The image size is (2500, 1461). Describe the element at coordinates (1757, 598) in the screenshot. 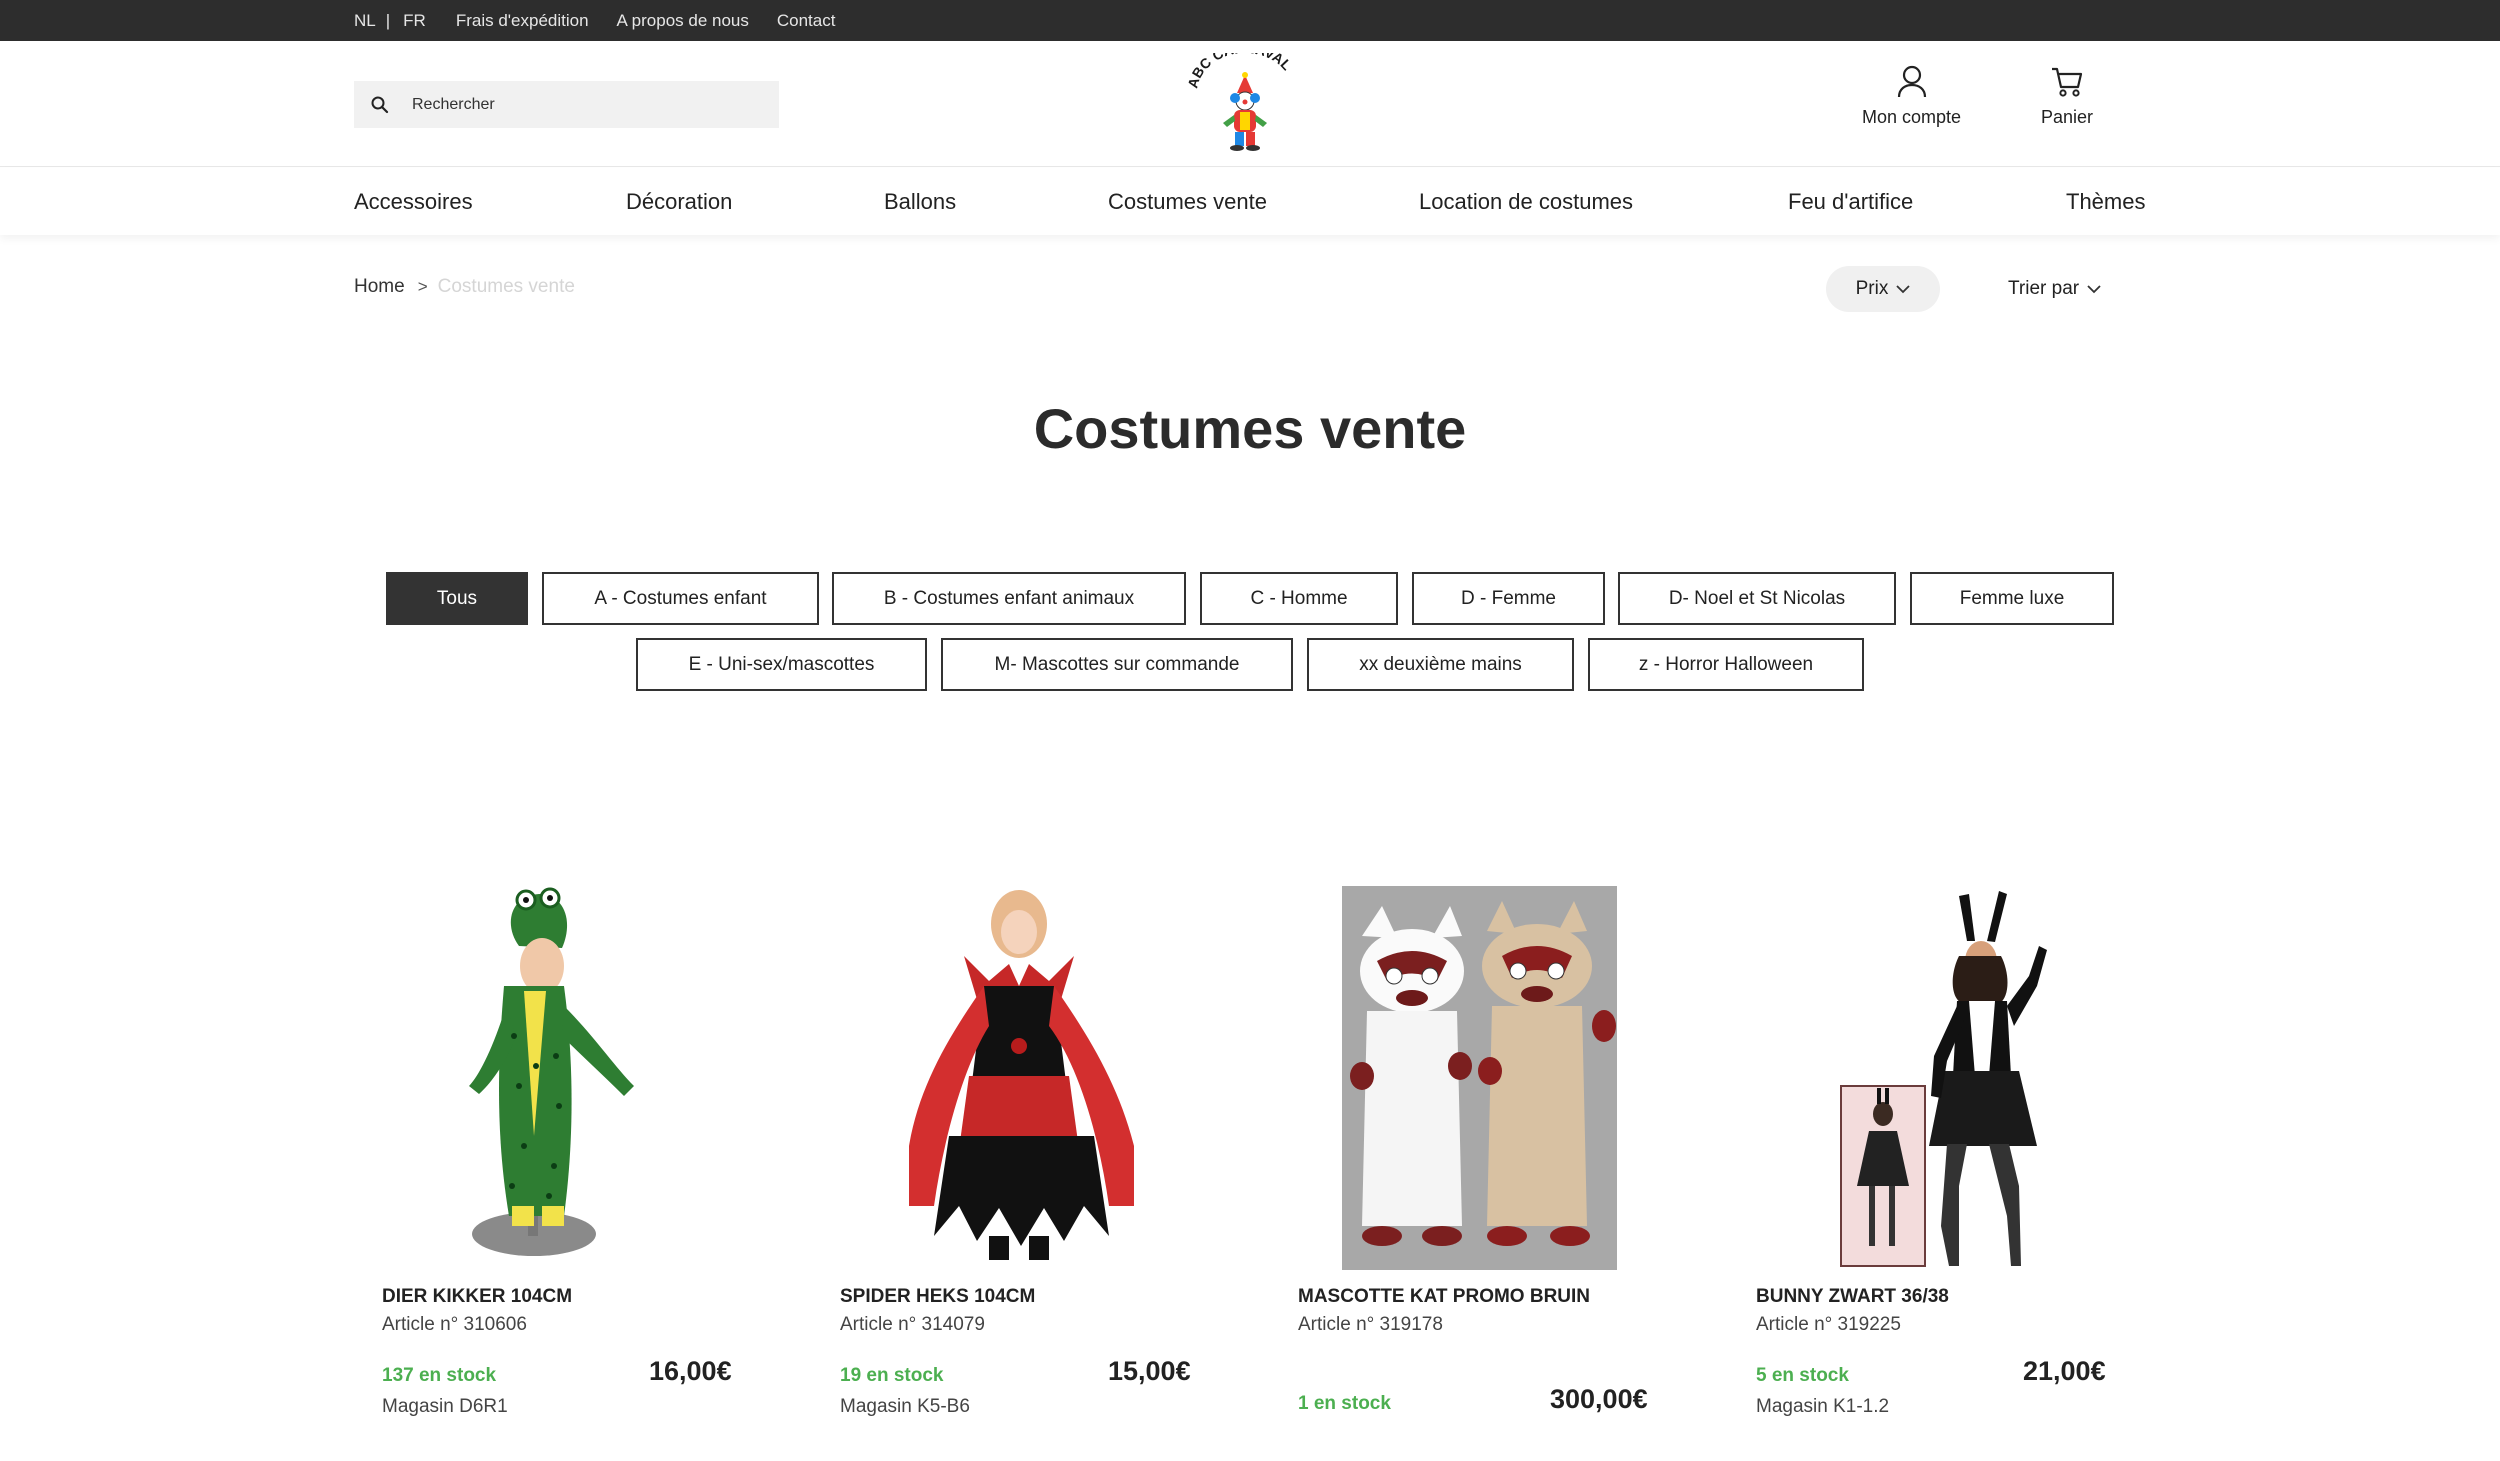

I see `category-chip-noel: D- Noel et St Nicolas` at that location.